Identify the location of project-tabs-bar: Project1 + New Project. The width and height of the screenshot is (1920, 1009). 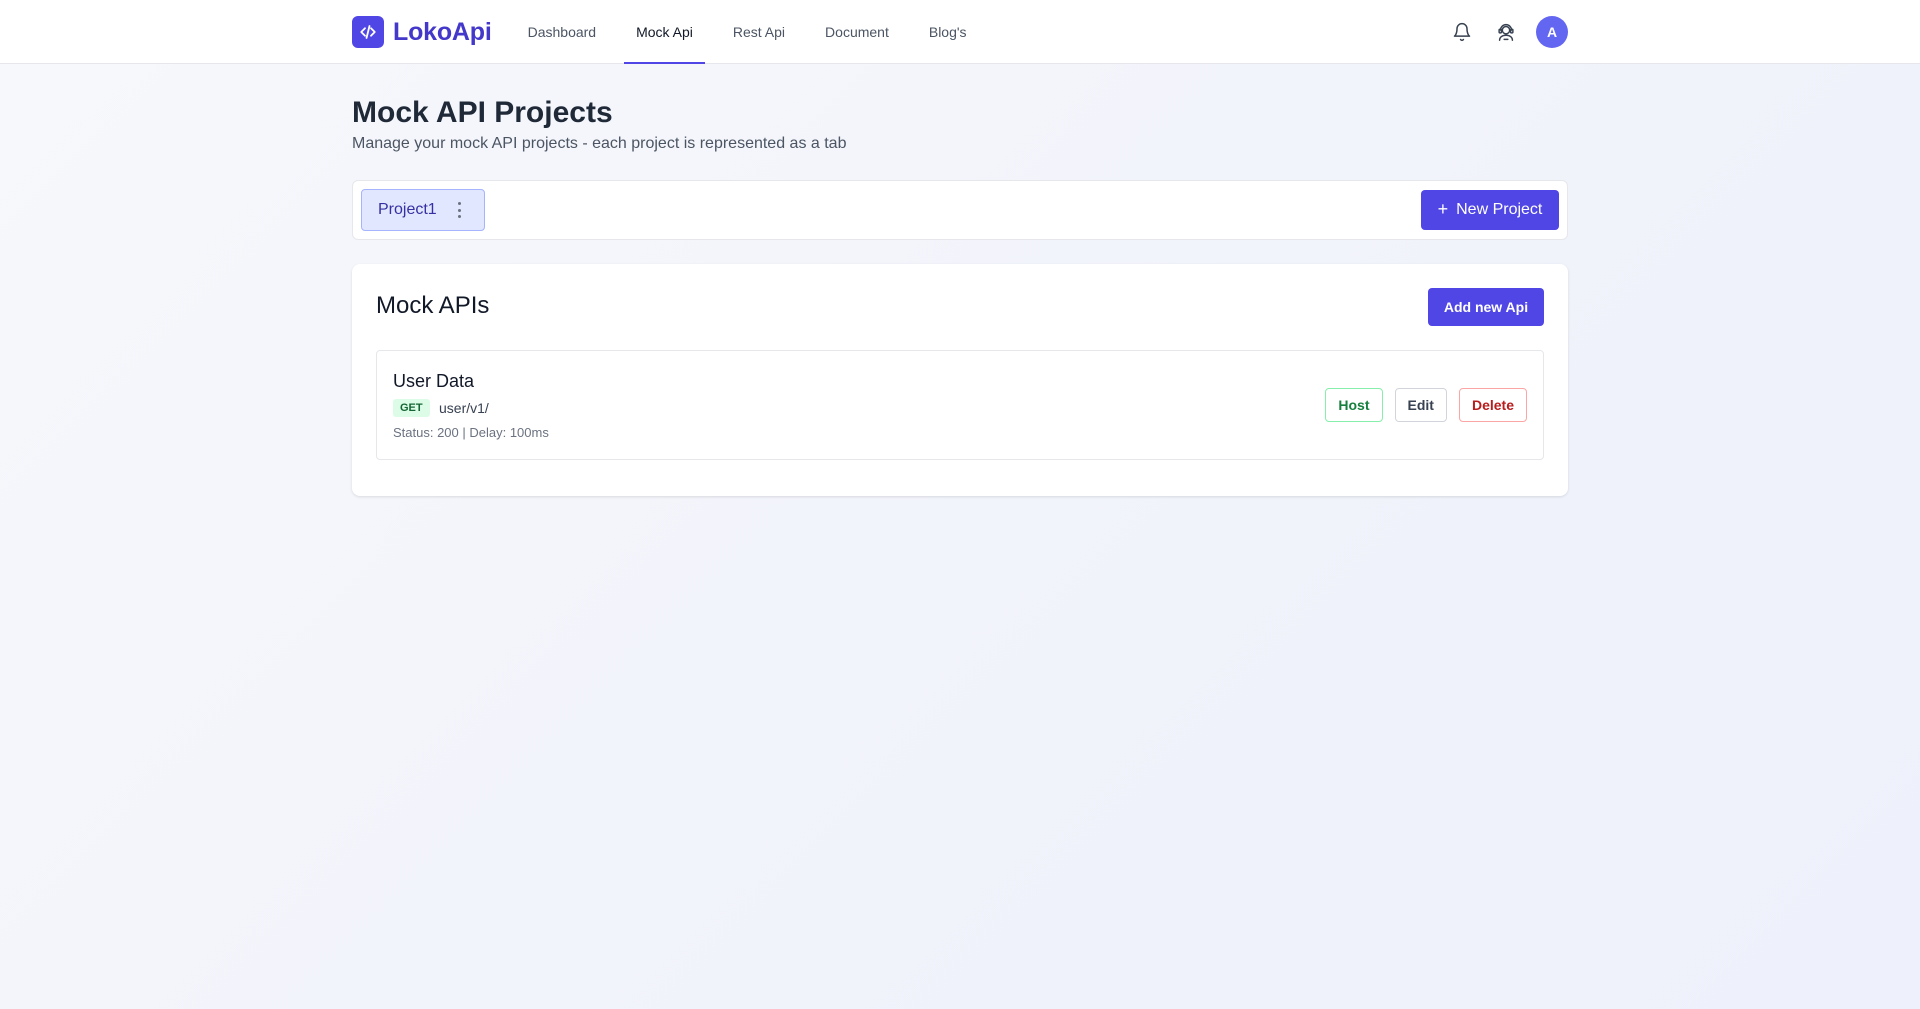
(960, 210).